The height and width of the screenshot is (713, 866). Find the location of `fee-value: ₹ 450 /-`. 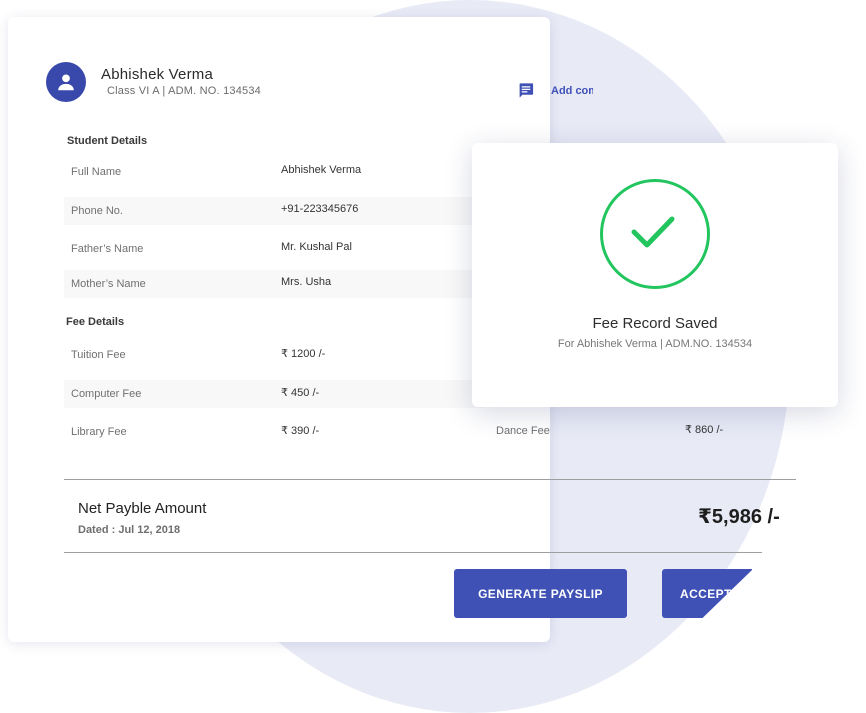

fee-value: ₹ 450 /- is located at coordinates (300, 393).